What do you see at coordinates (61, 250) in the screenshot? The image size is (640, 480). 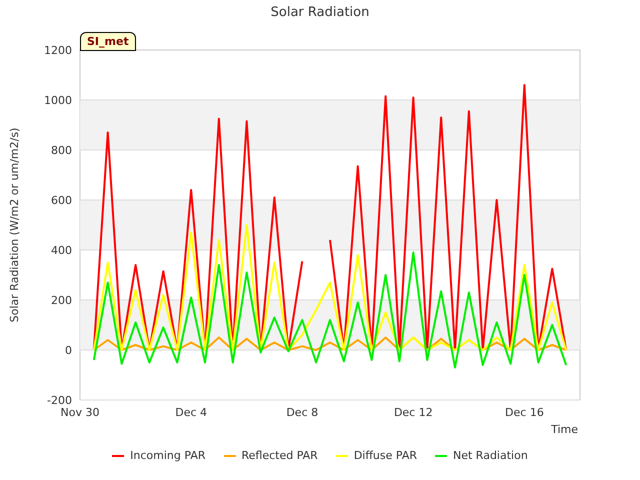 I see `y-tick-label: 400` at bounding box center [61, 250].